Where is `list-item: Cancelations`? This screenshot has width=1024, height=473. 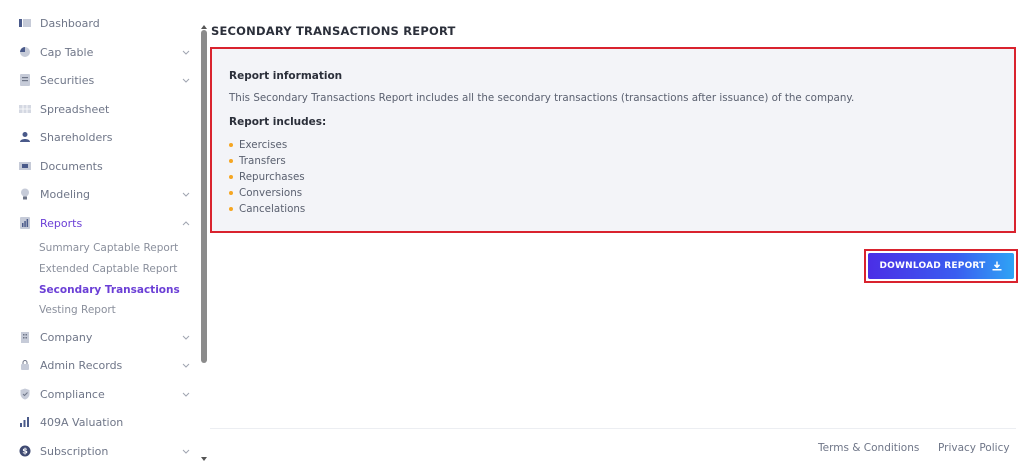
list-item: Cancelations is located at coordinates (267, 209).